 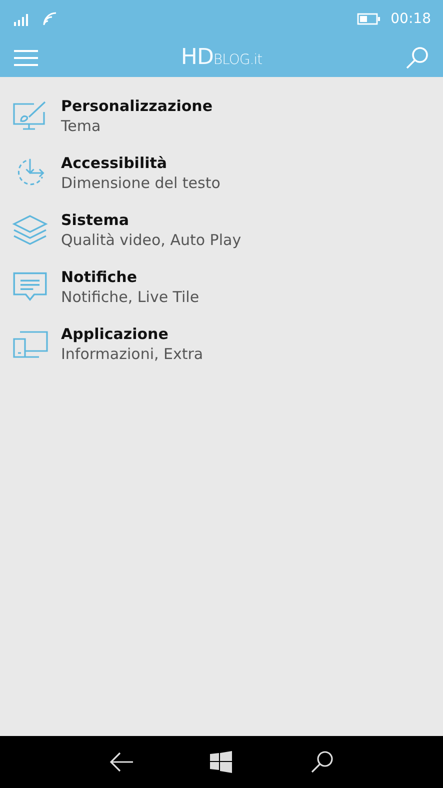 What do you see at coordinates (140, 183) in the screenshot?
I see `item-subtitle: Dimensione del testo` at bounding box center [140, 183].